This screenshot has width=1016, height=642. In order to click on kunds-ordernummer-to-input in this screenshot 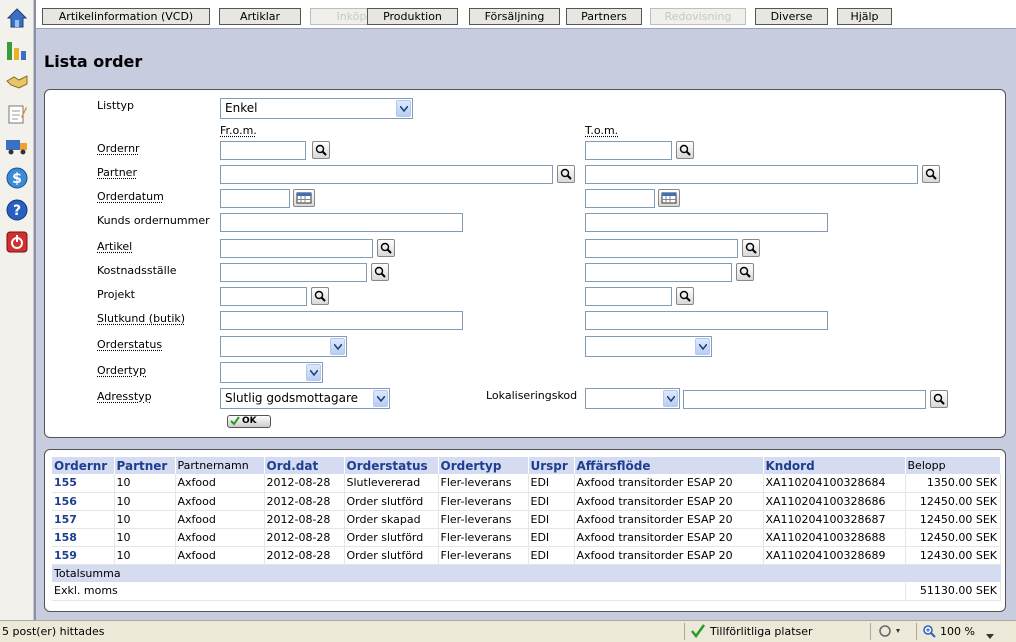, I will do `click(706, 222)`.